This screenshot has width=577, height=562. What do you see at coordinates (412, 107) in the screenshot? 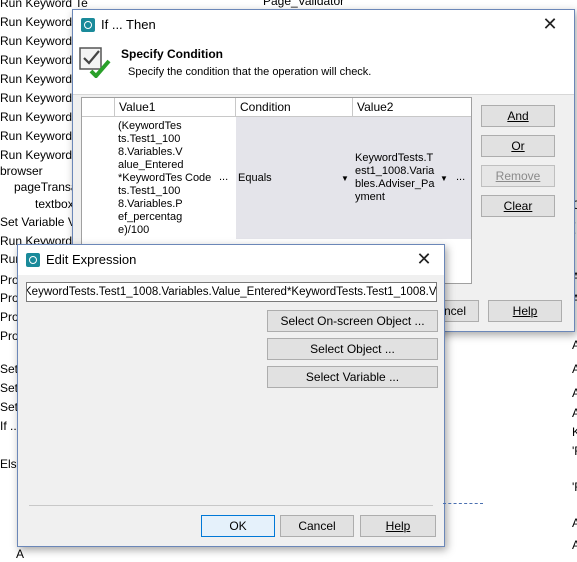
I see `column-header-value2: Value2` at bounding box center [412, 107].